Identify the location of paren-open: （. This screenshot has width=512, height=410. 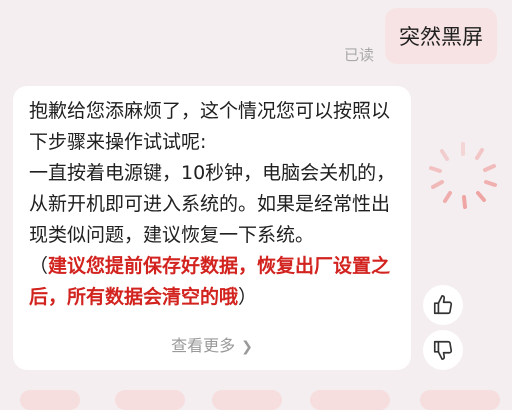
(39, 266).